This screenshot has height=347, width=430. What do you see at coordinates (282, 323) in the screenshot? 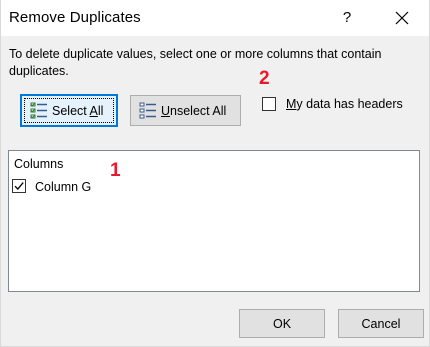
I see `ok-button: OK` at bounding box center [282, 323].